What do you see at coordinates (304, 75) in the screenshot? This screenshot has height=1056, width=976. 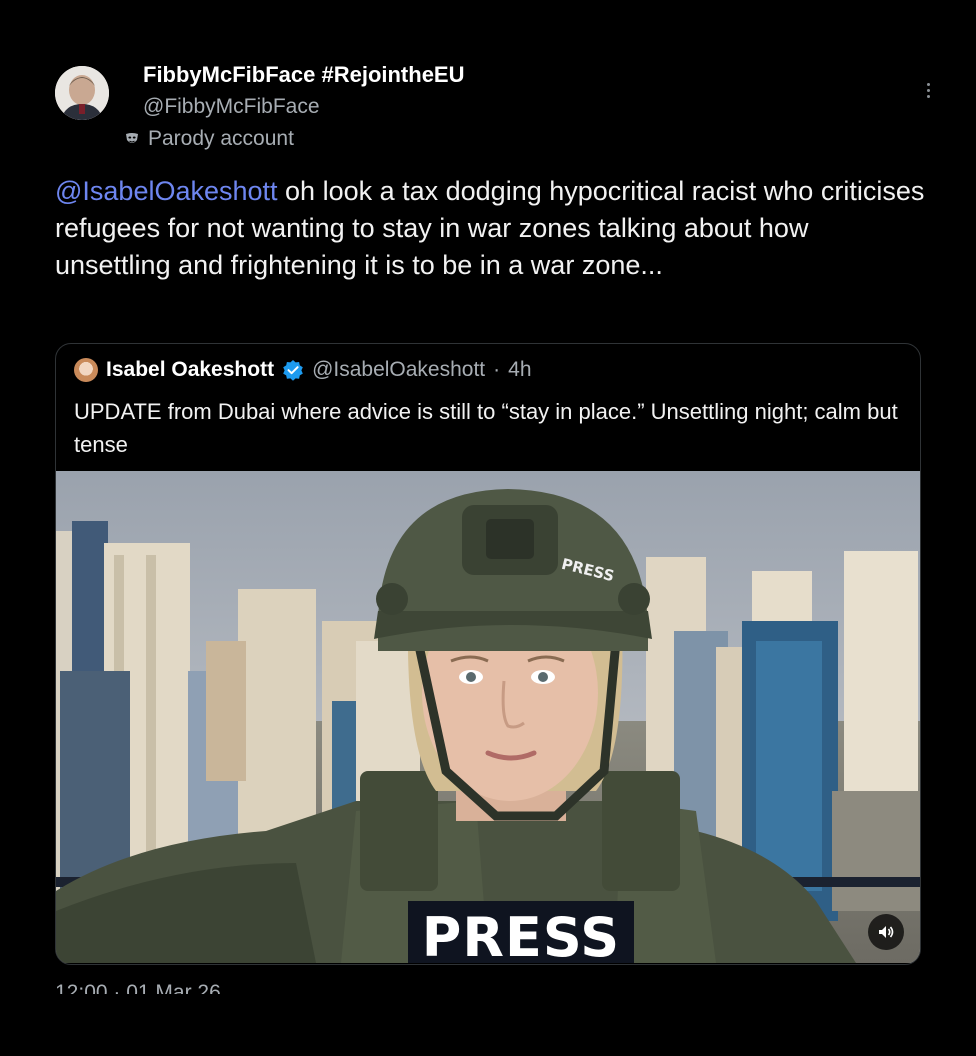 I see `author-display-name: FibbyMcFibFace #RejointheEU` at bounding box center [304, 75].